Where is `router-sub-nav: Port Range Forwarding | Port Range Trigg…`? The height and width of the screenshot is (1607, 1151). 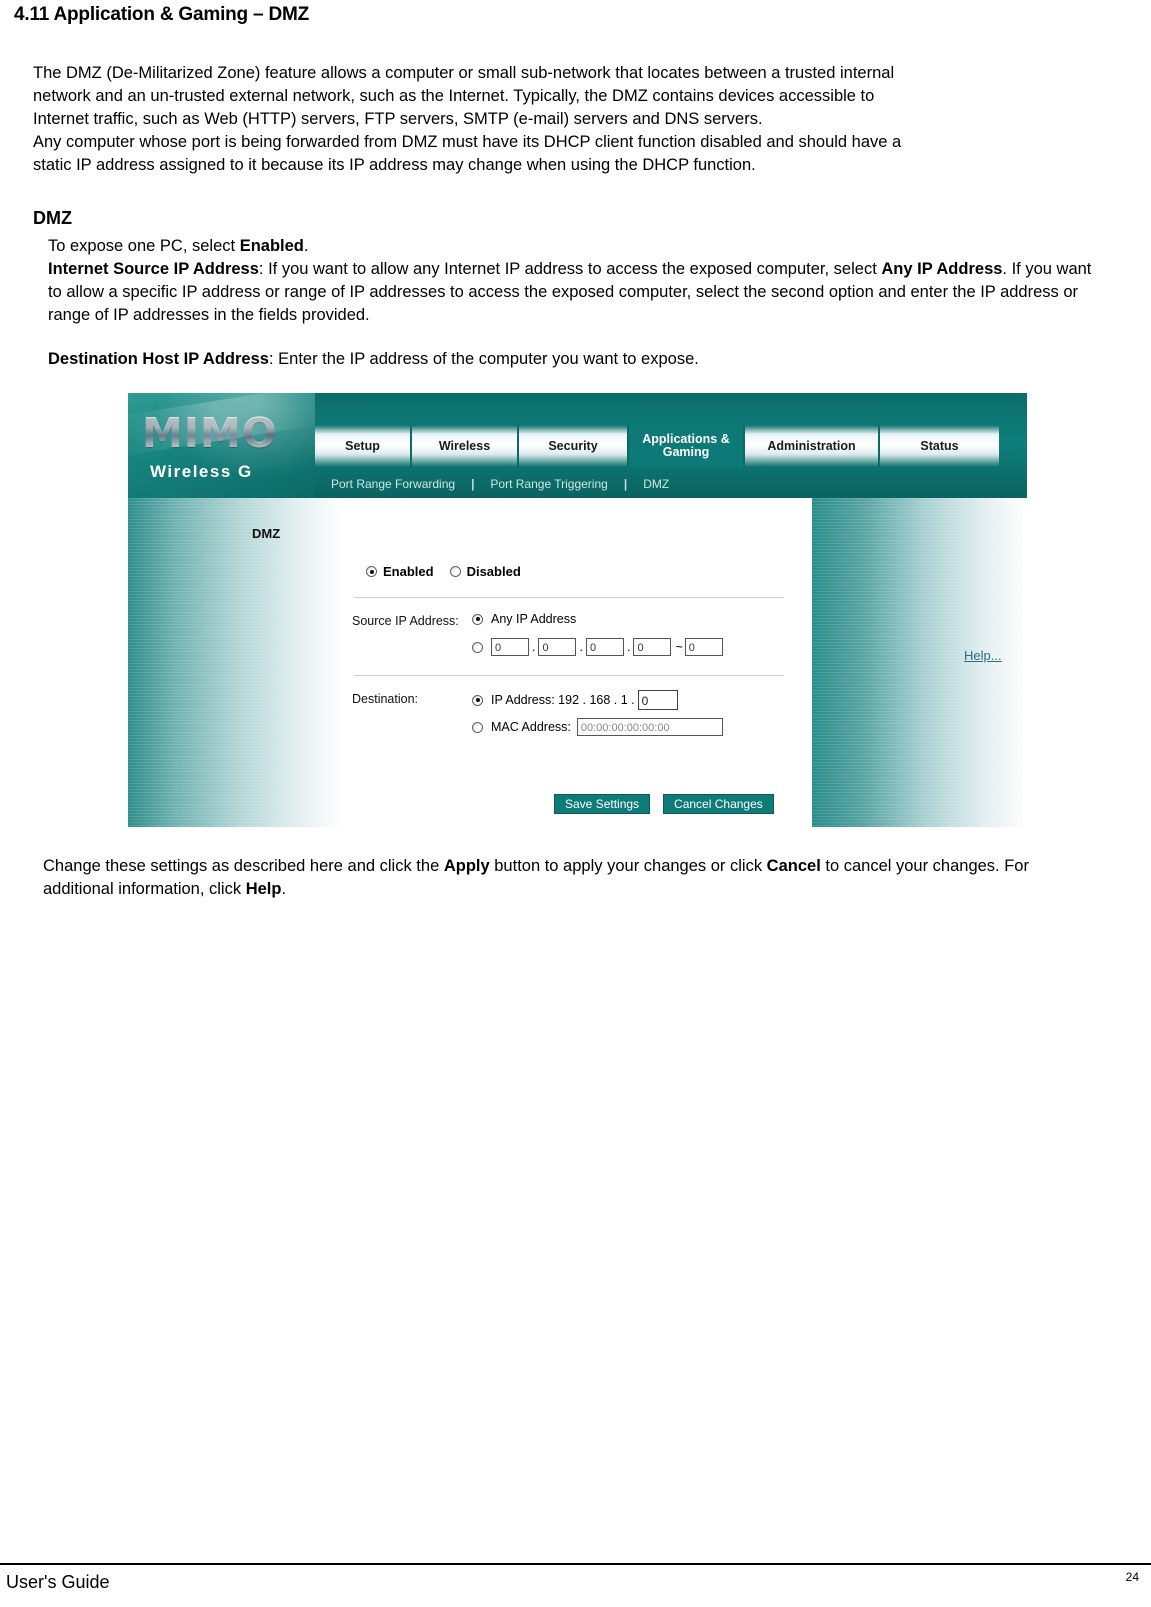
router-sub-nav: Port Range Forwarding | Port Range Trigg… is located at coordinates (671, 484).